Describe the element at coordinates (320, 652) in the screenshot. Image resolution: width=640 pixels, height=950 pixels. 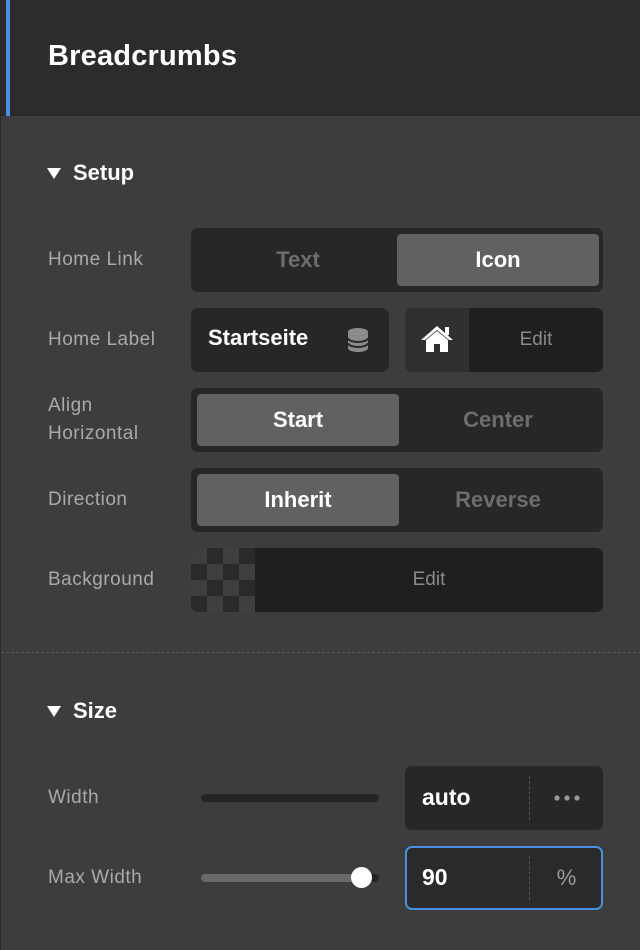
I see `section-divider` at that location.